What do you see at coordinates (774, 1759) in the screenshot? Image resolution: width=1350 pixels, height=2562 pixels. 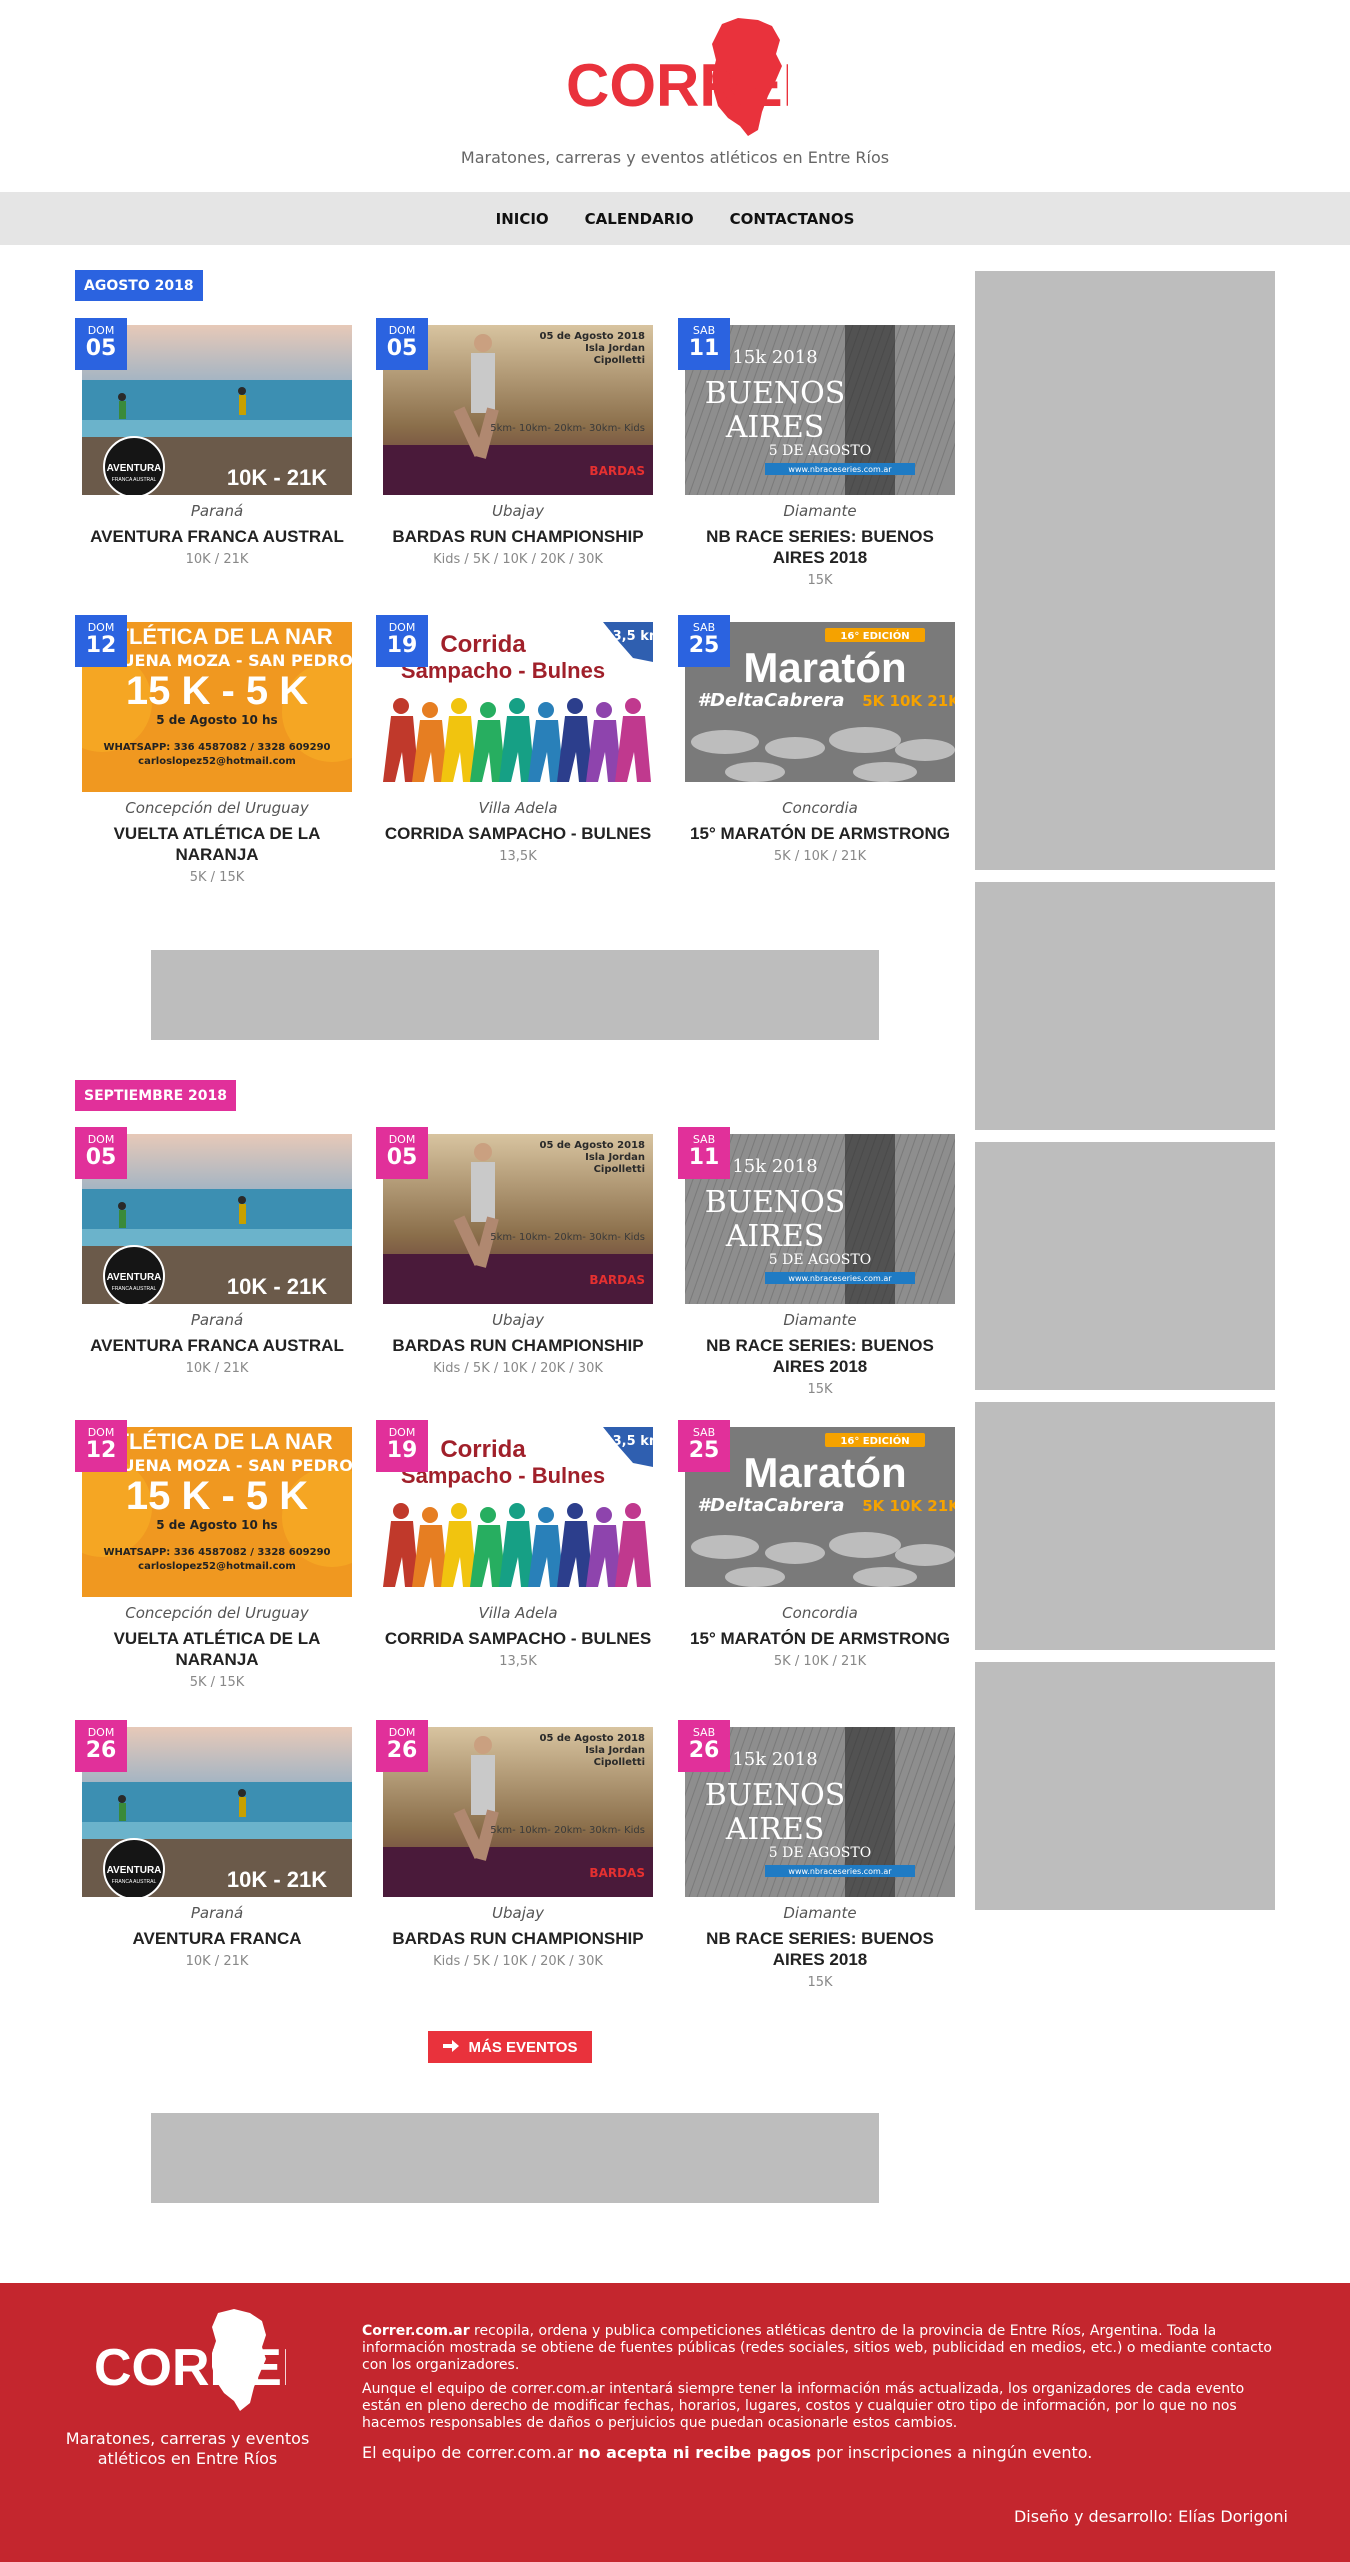 I see `svg-text: 15k 2018` at bounding box center [774, 1759].